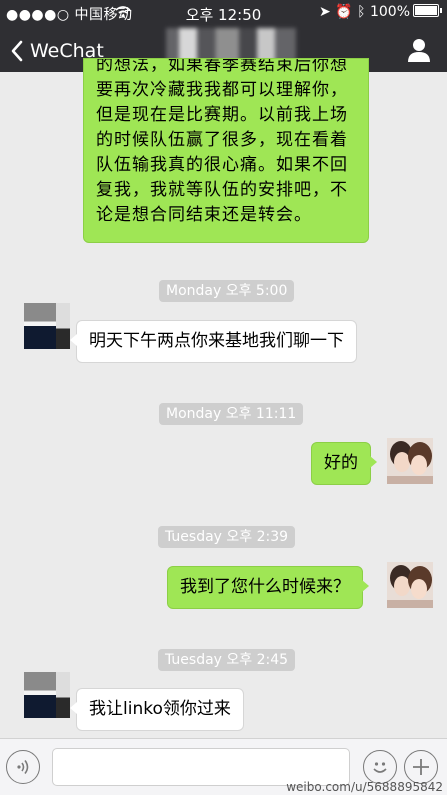 This screenshot has height=795, width=447. I want to click on more-button, so click(421, 767).